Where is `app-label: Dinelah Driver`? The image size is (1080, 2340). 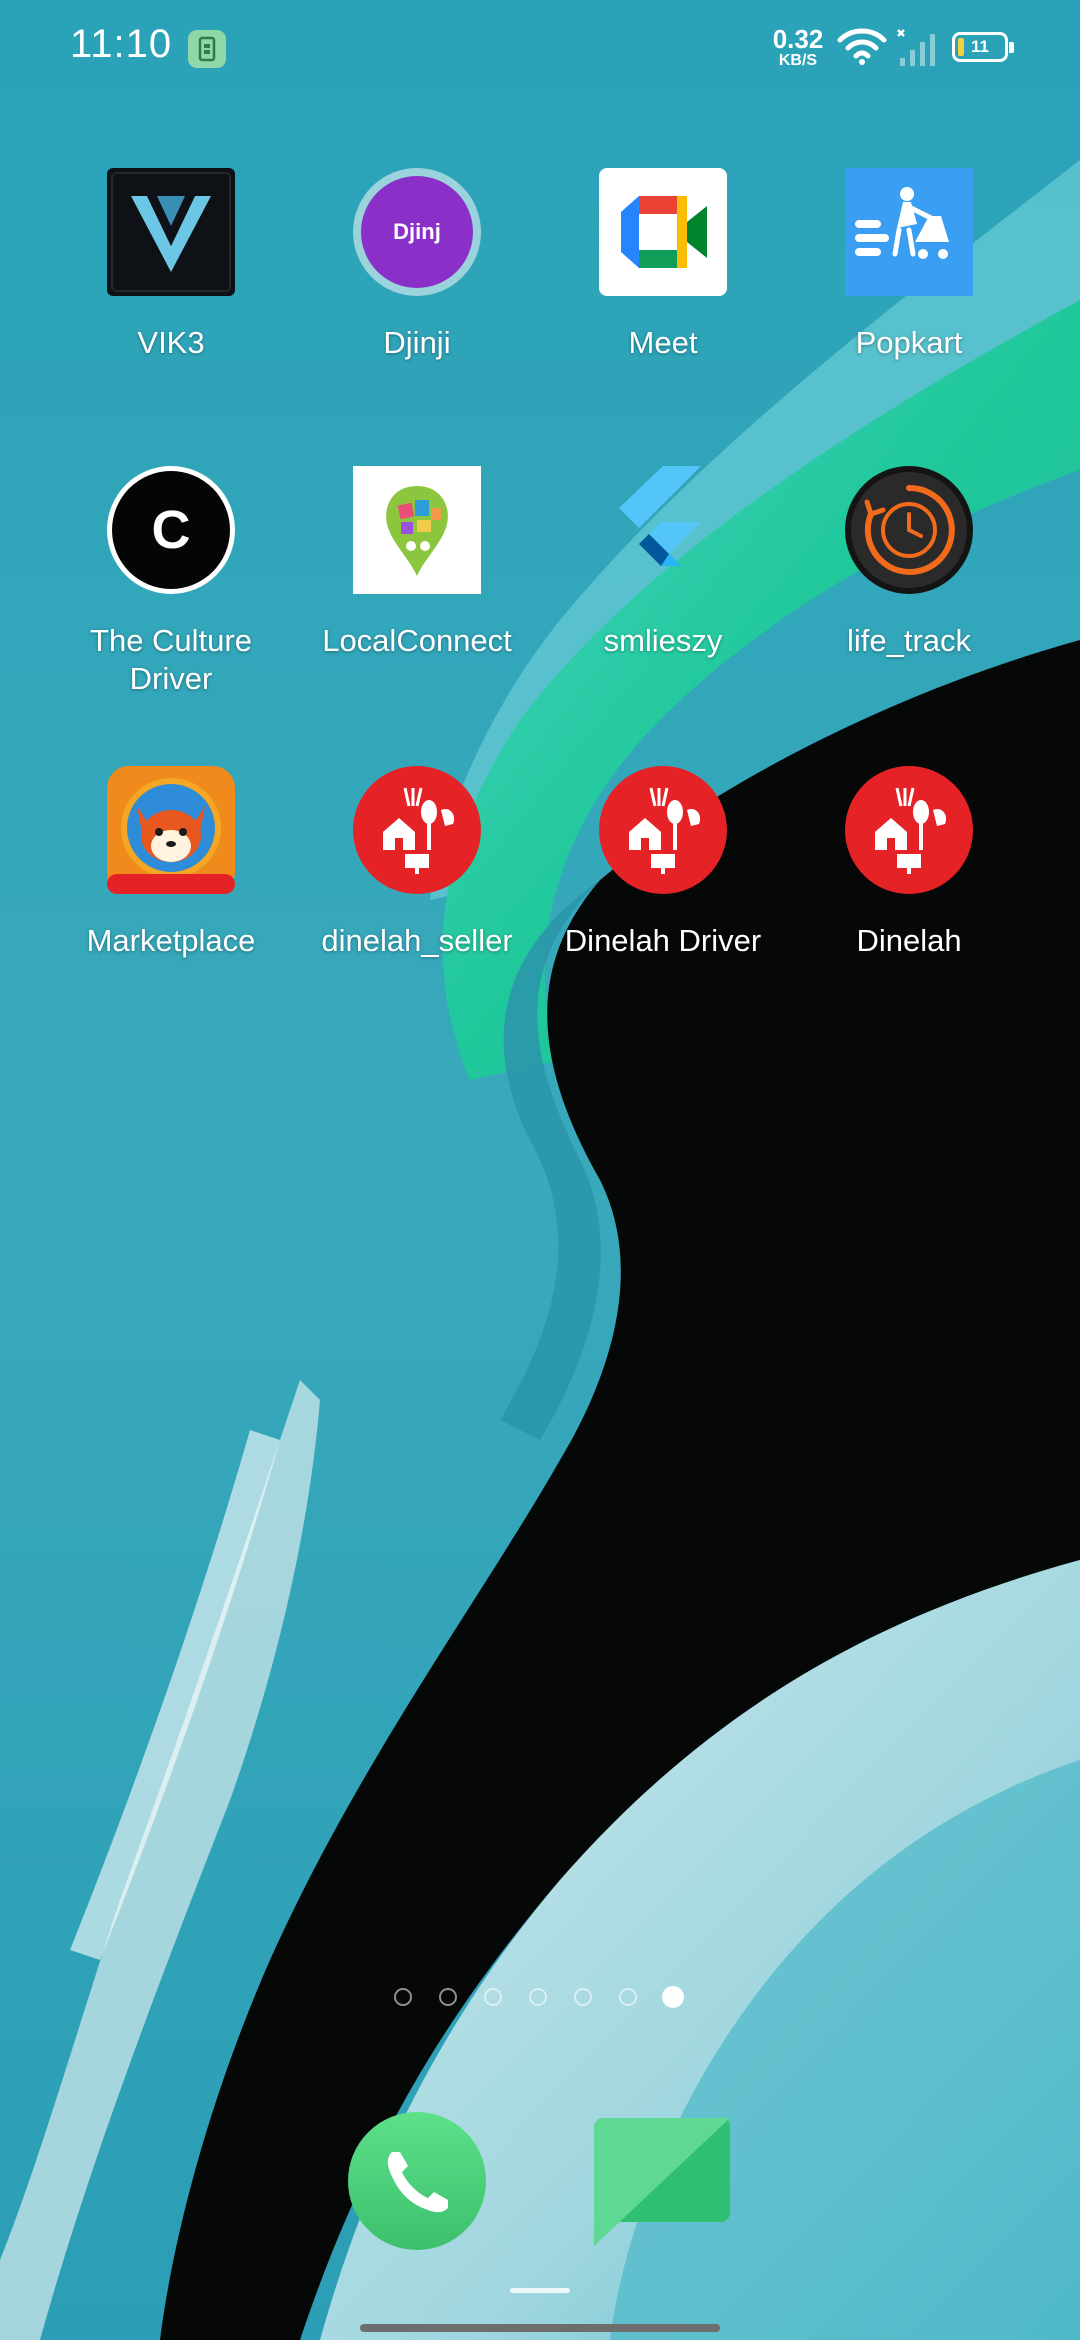
app-label: Dinelah Driver is located at coordinates (663, 940).